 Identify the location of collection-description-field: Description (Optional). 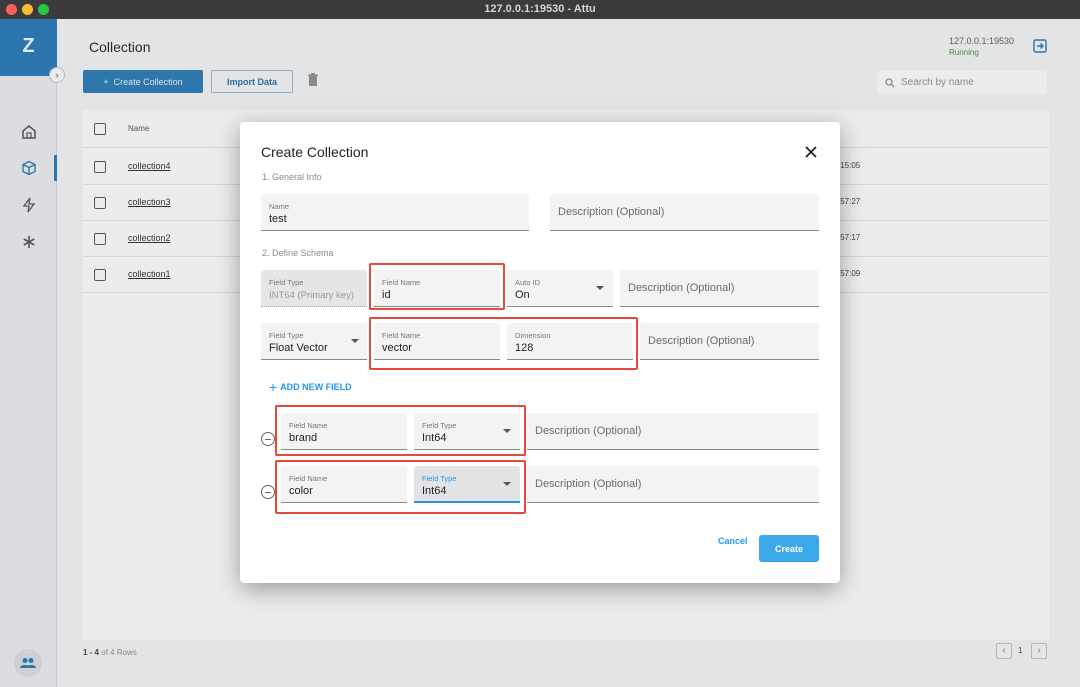
(684, 212).